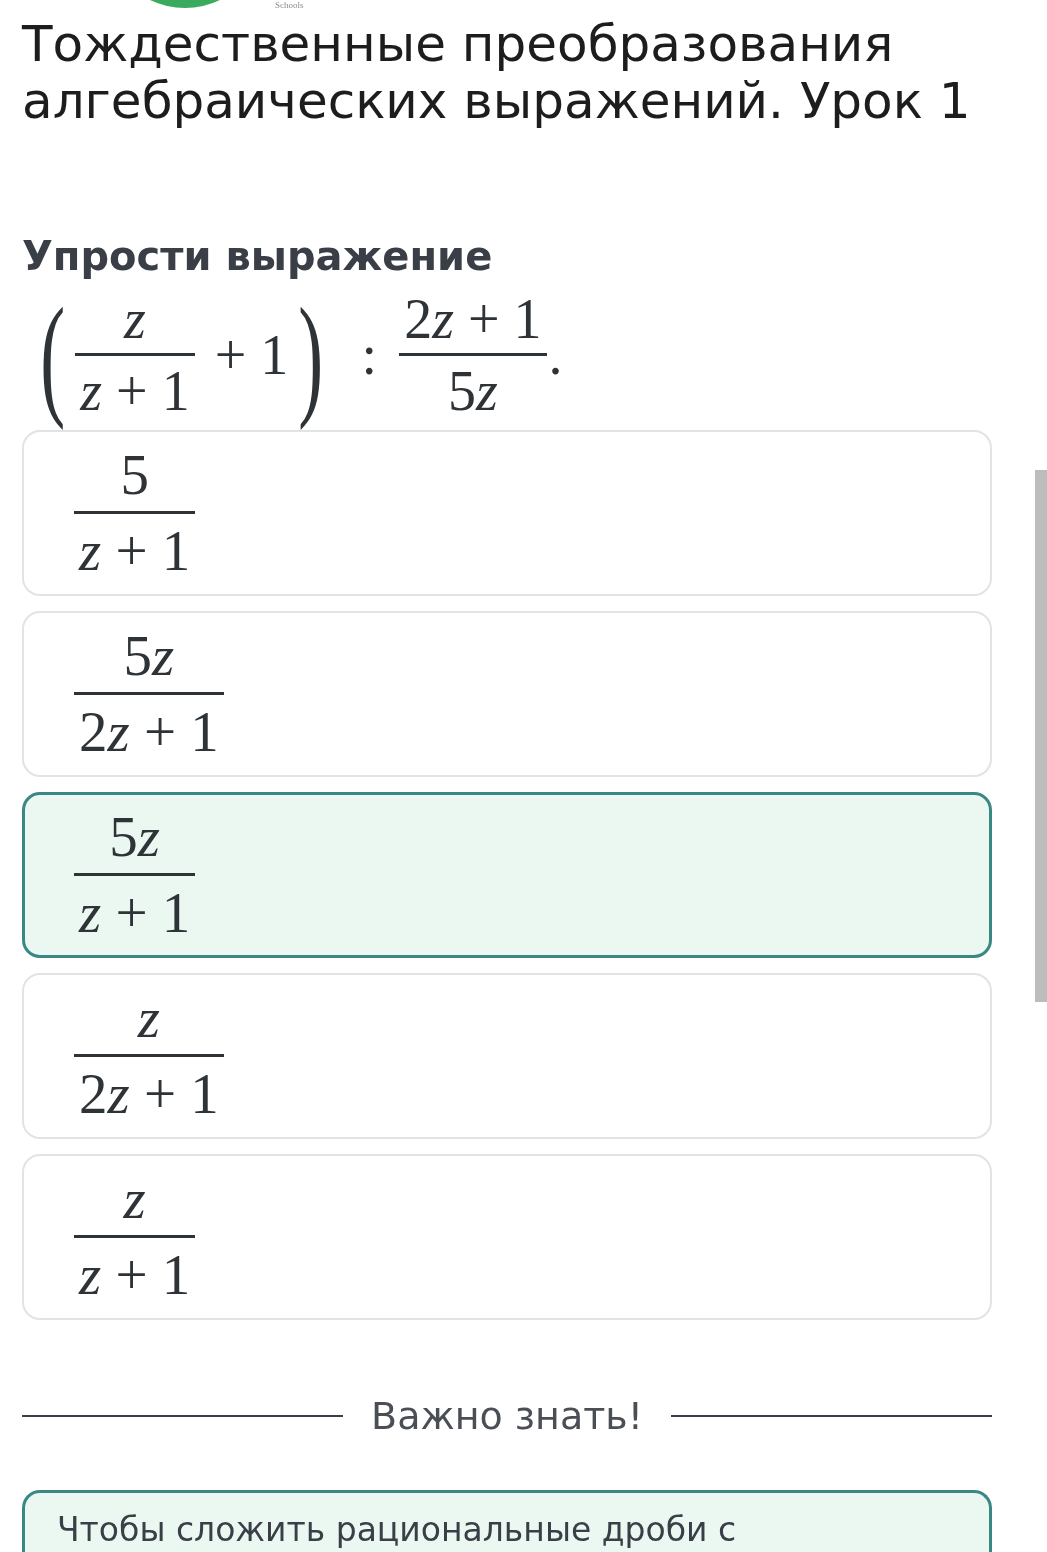 The height and width of the screenshot is (1552, 1047). Describe the element at coordinates (1041, 736) in the screenshot. I see `scrollbar` at that location.